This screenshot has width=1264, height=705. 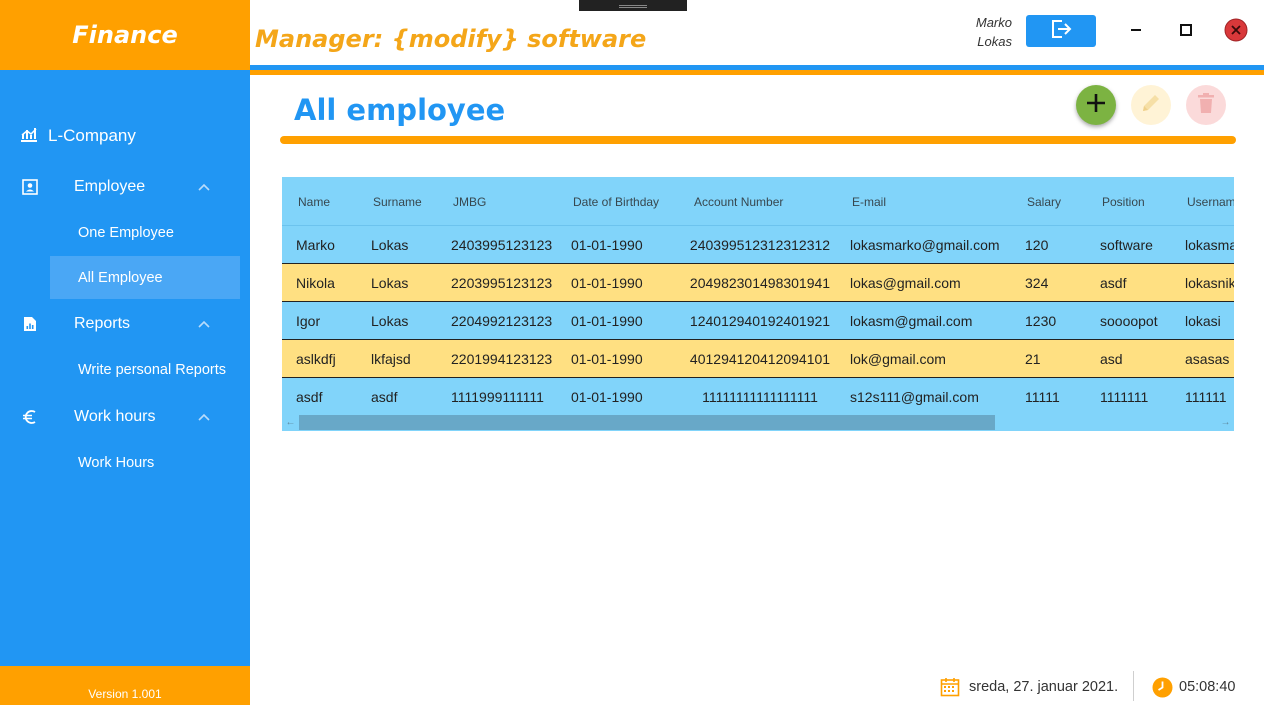 I want to click on pencil-icon, so click(x=1151, y=105).